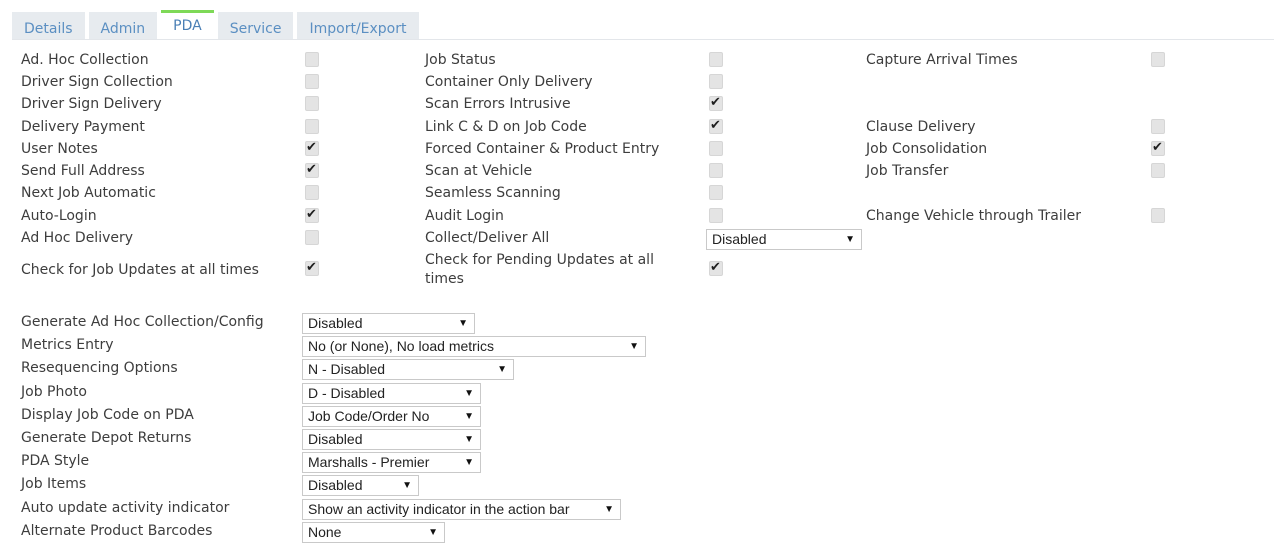 Image resolution: width=1274 pixels, height=545 pixels. I want to click on label-job-items: Job Items, so click(54, 484).